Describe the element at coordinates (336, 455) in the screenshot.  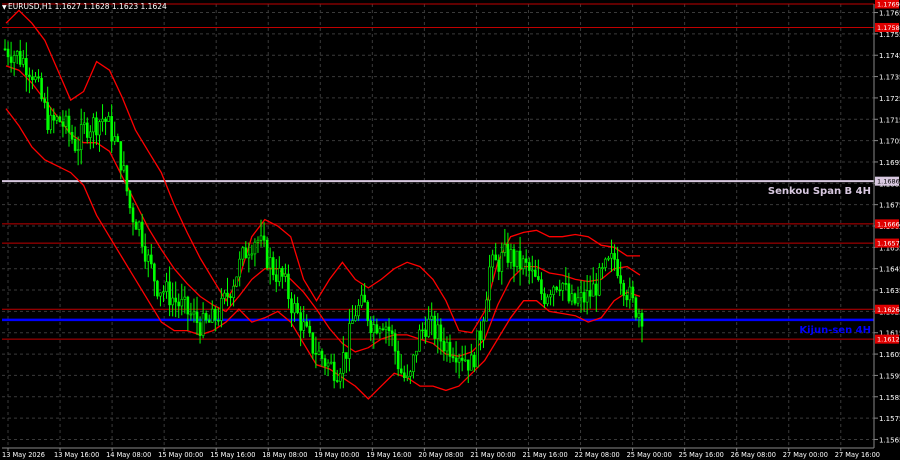
I see `time-tick-label: 19 May 00:00` at that location.